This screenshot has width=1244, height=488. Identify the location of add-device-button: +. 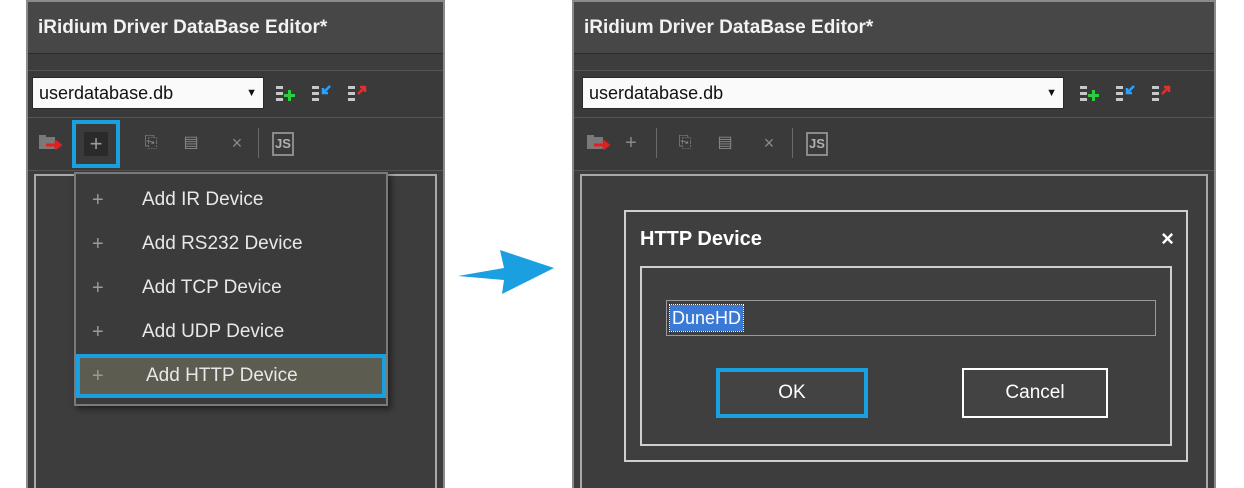
(96, 144).